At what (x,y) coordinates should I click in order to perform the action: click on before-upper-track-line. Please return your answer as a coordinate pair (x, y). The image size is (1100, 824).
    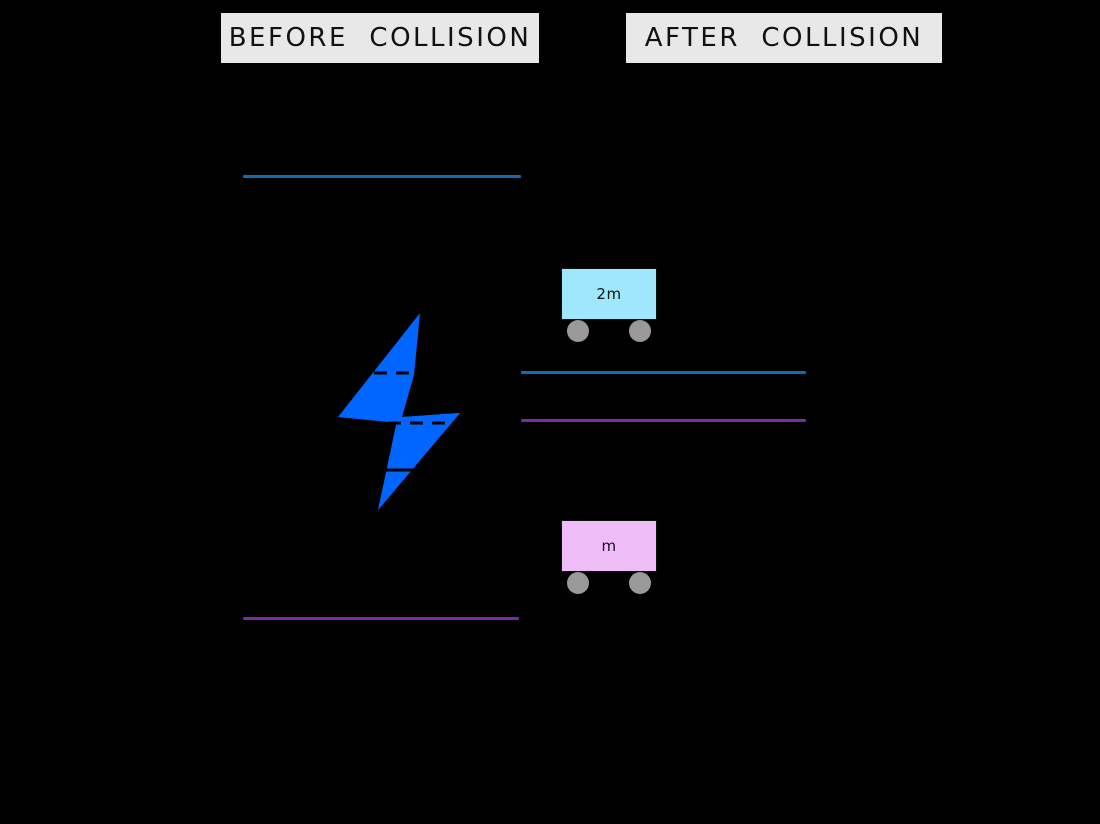
    Looking at the image, I should click on (382, 176).